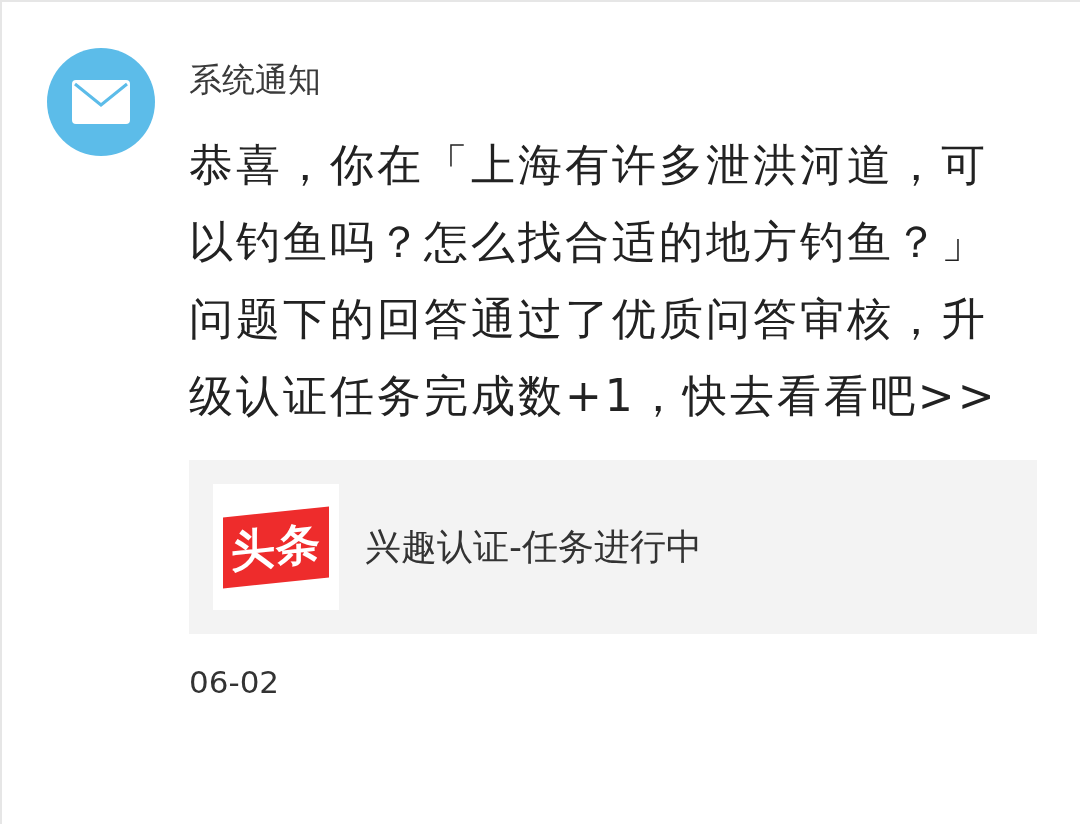 This screenshot has width=1080, height=824. Describe the element at coordinates (235, 682) in the screenshot. I see `date: 06-02` at that location.